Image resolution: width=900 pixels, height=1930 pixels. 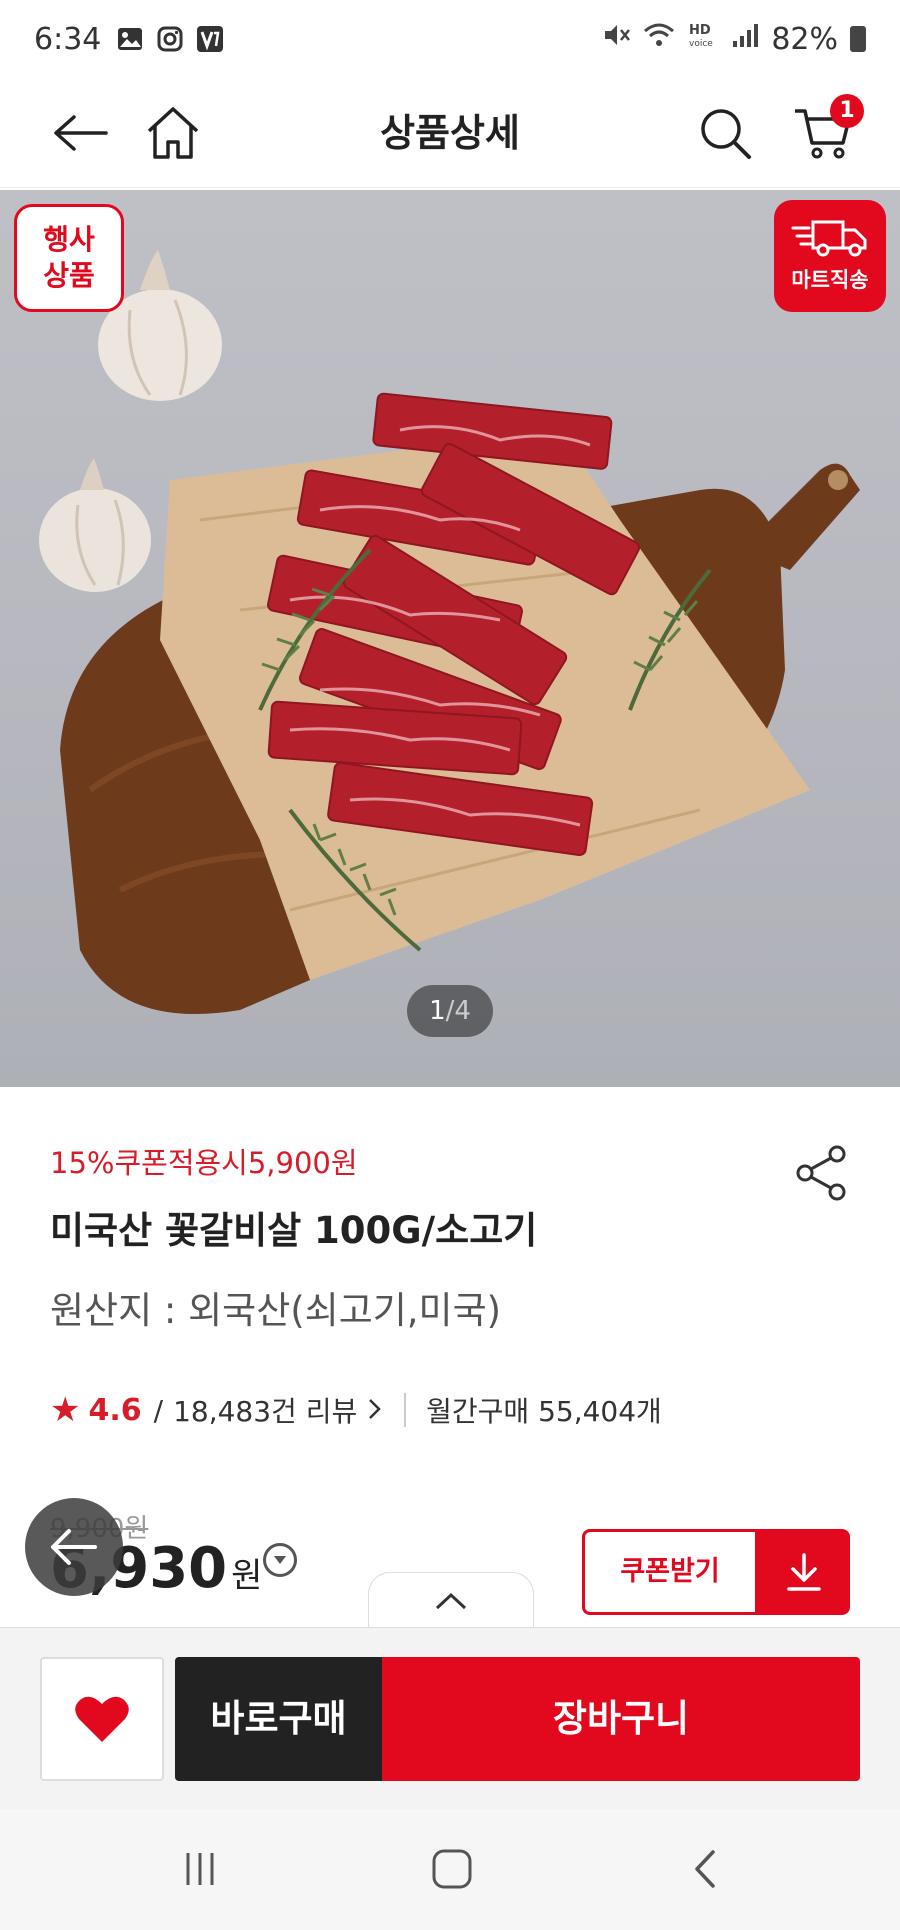 I want to click on divider, so click(x=405, y=1410).